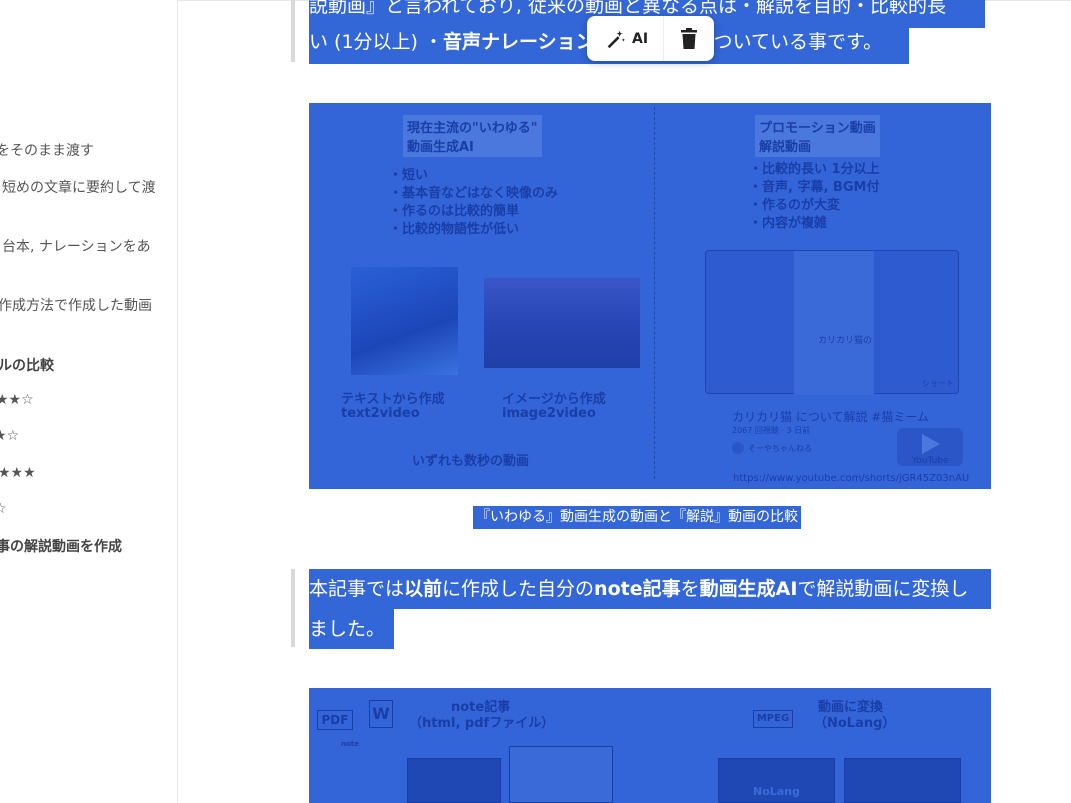  I want to click on text2video-label: text2video, so click(380, 413).